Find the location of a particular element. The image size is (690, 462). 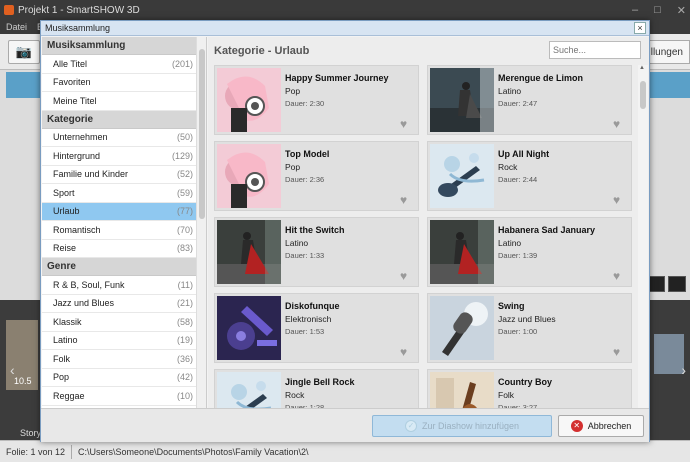

track-duration: Dauer: 1:53 is located at coordinates (305, 331).